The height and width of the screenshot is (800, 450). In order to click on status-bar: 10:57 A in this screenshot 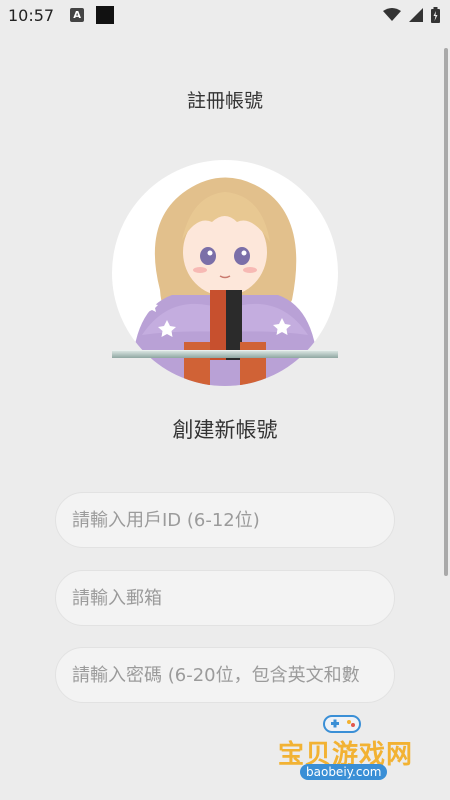, I will do `click(225, 15)`.